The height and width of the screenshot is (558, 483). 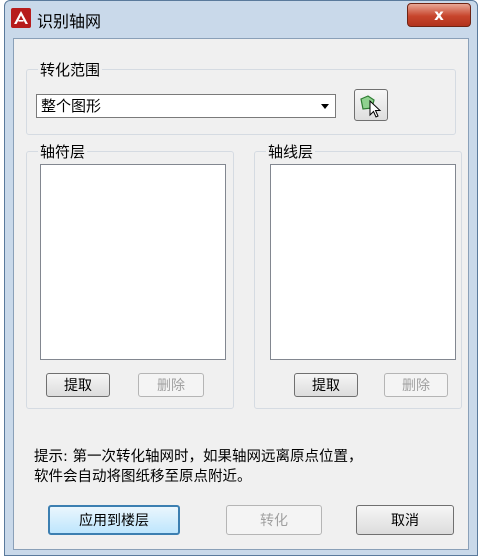 What do you see at coordinates (171, 385) in the screenshot?
I see `axis-symbol-delete-button: 删除` at bounding box center [171, 385].